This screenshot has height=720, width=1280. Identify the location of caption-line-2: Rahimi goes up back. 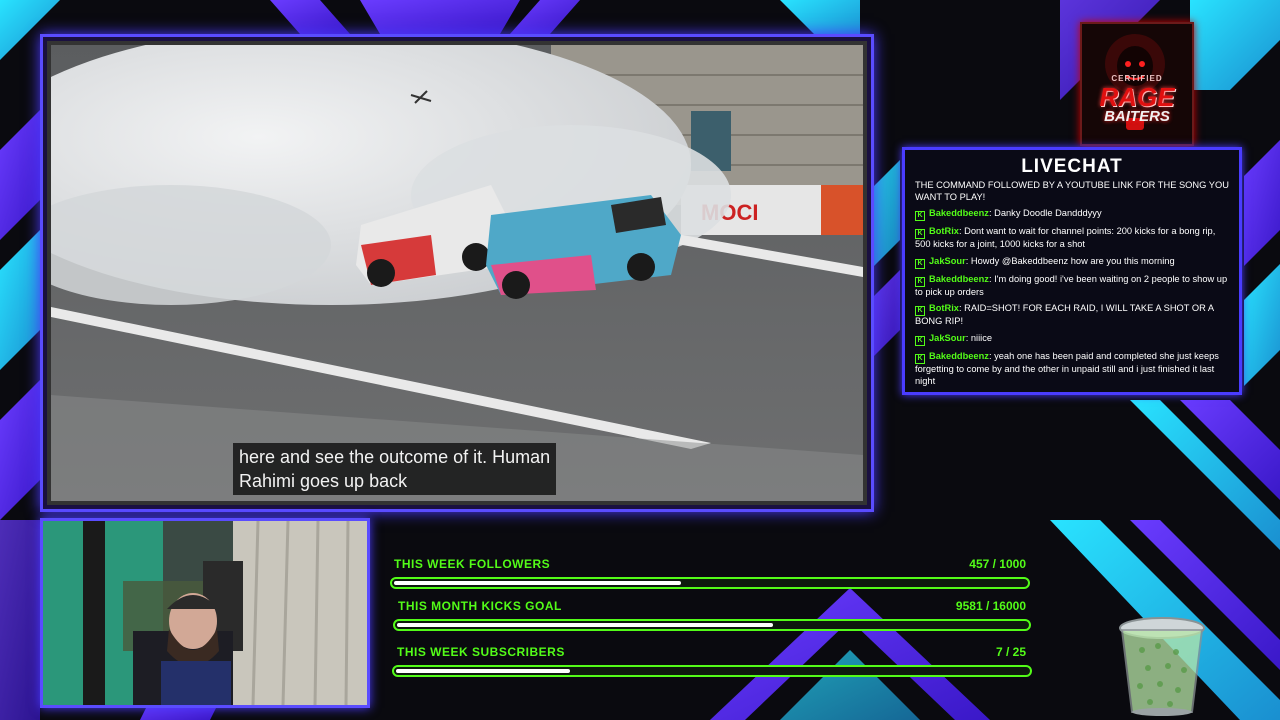
(323, 481).